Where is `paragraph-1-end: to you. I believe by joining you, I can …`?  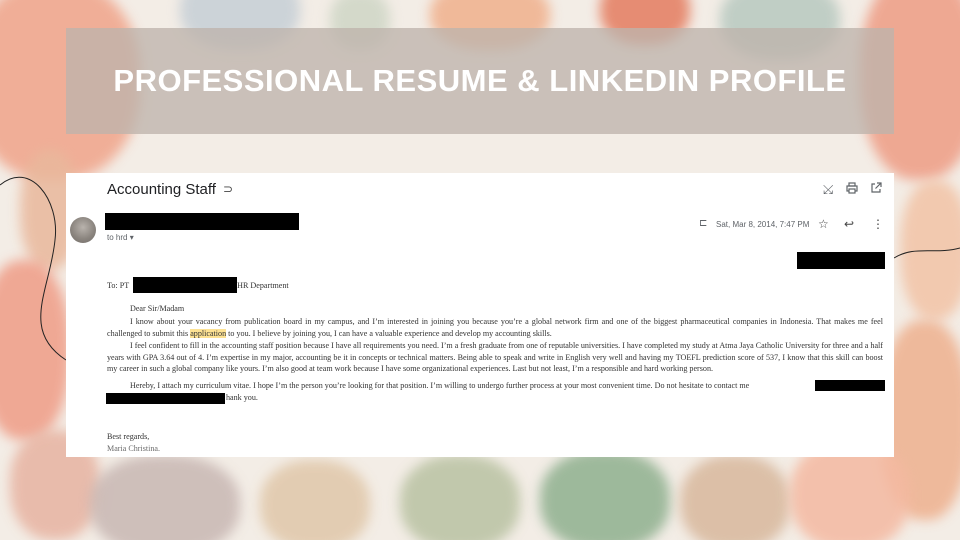 paragraph-1-end: to you. I believe by joining you, I can … is located at coordinates (389, 333).